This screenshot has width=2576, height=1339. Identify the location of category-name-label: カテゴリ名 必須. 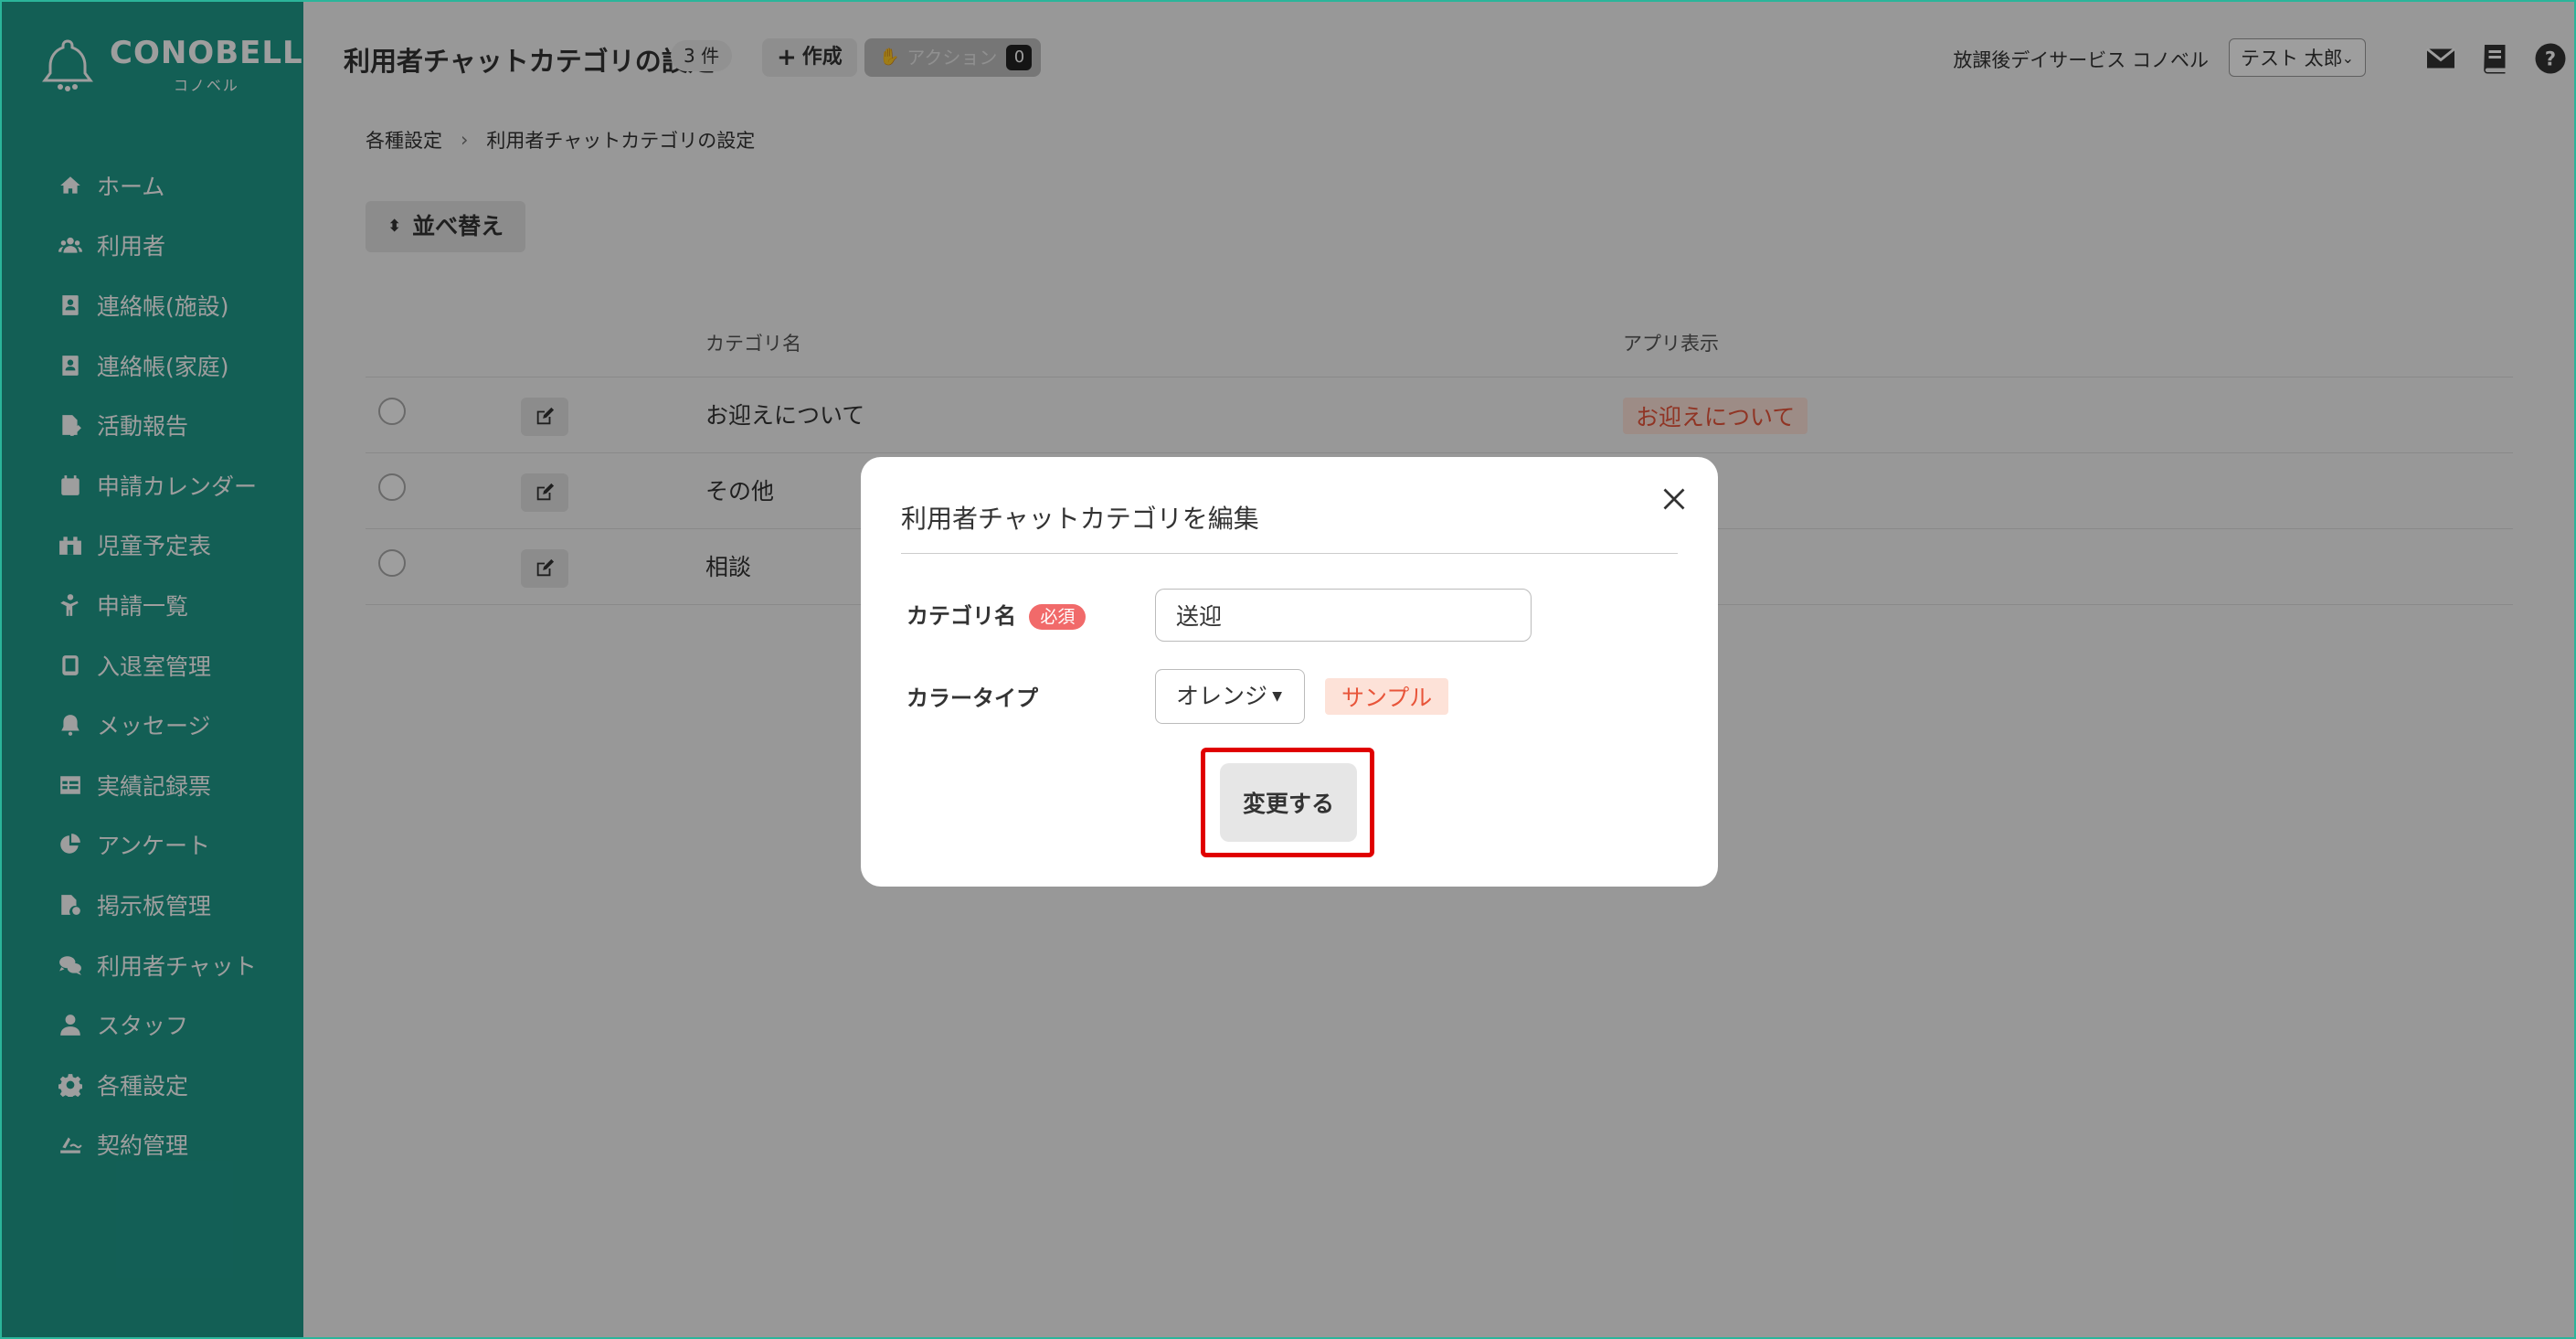
(996, 614).